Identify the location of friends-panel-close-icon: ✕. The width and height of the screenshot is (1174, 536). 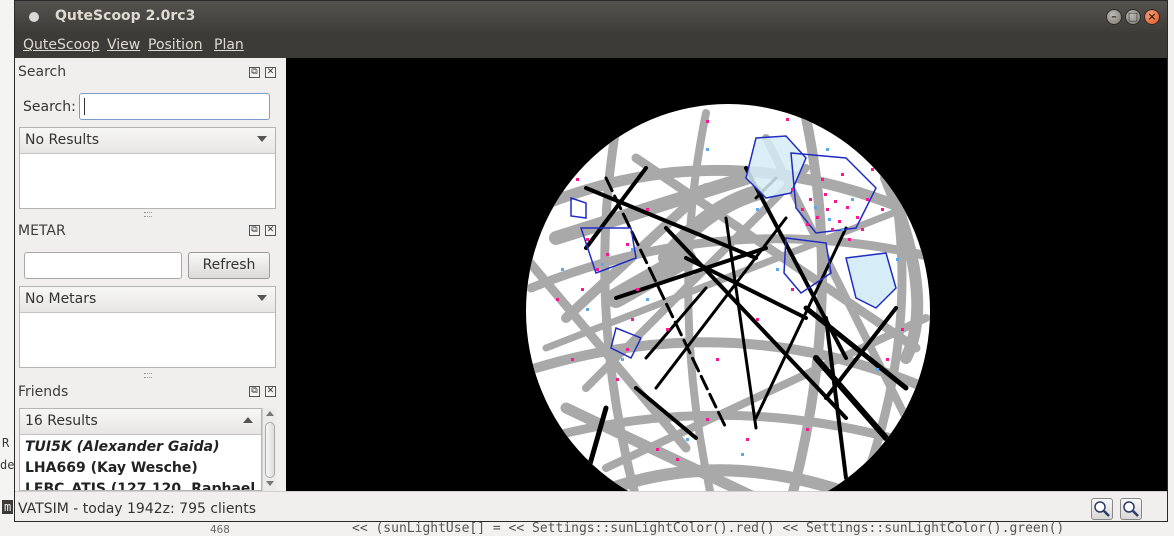
(270, 391).